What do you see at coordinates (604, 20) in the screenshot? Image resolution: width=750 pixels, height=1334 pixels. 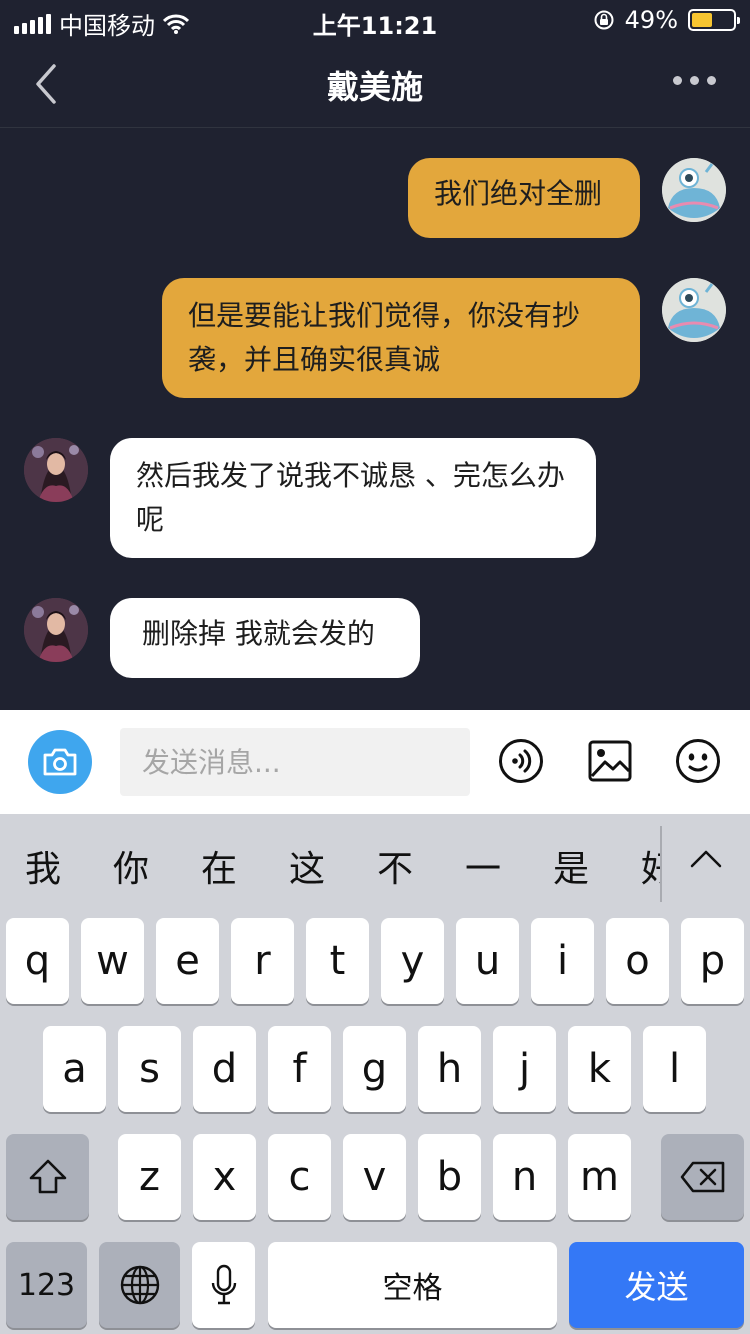 I see `orientation-lock-icon` at bounding box center [604, 20].